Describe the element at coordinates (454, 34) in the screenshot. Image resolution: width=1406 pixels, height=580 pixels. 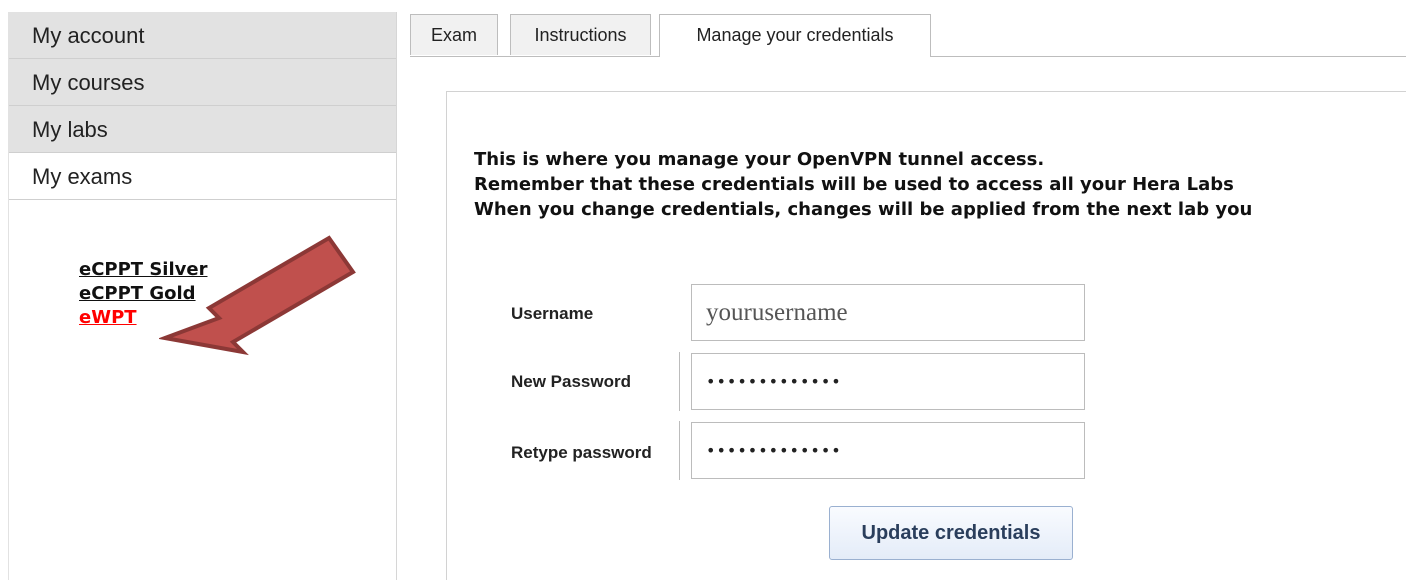
I see `tab-exam: Exam` at that location.